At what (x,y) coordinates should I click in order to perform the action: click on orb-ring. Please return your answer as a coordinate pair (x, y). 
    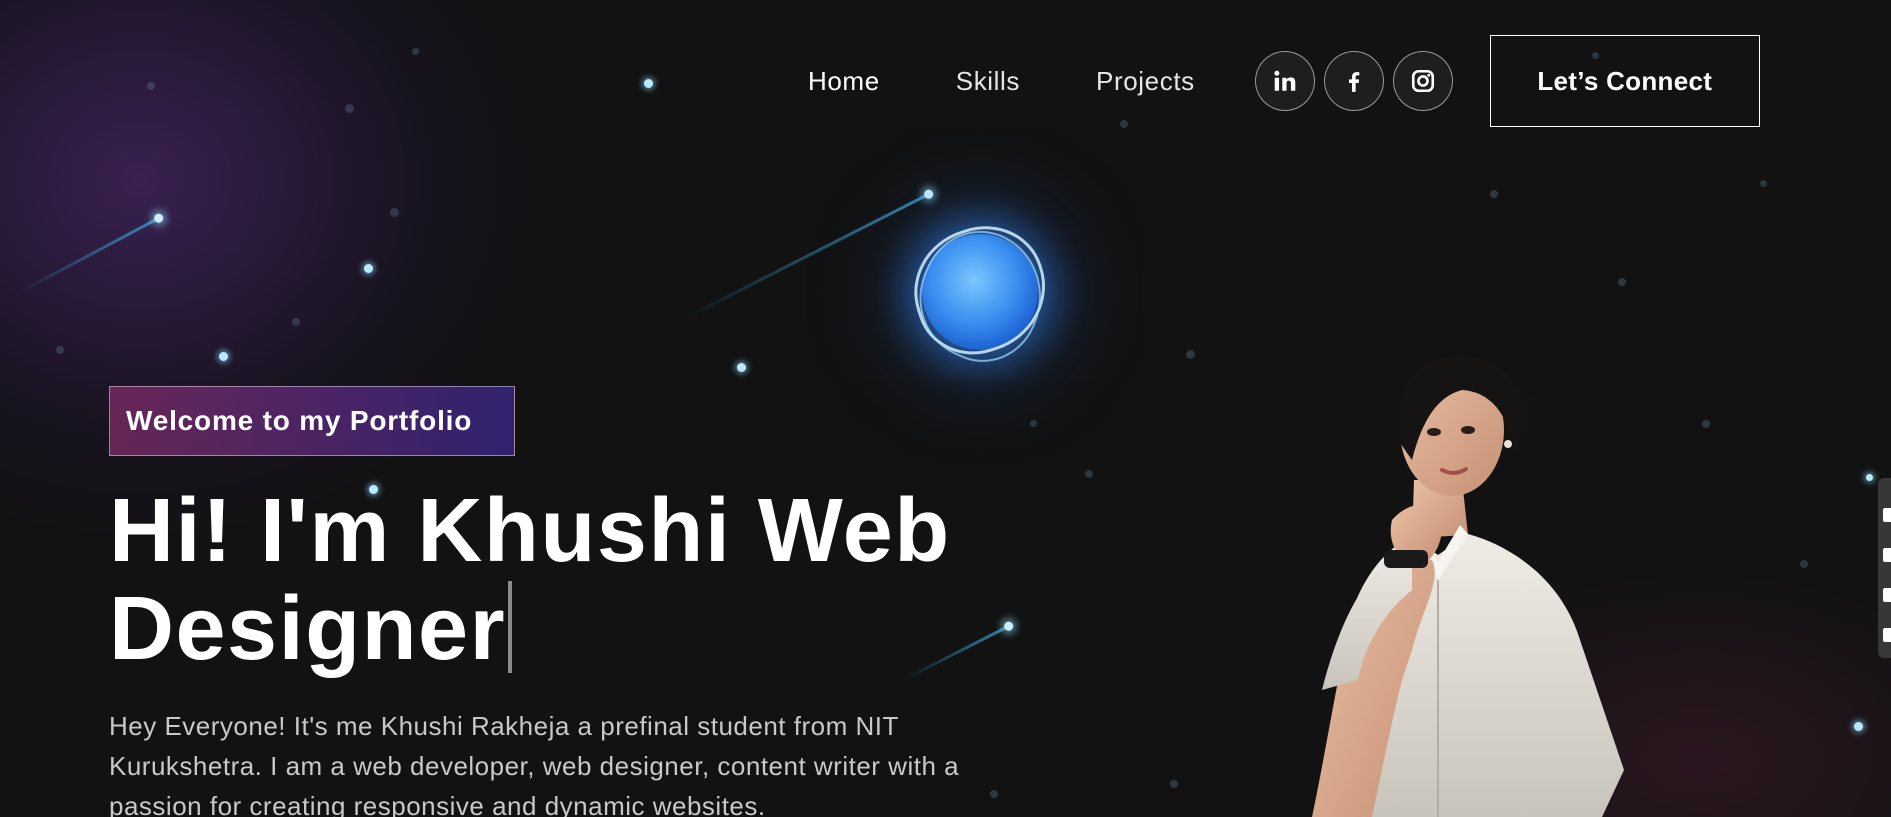
    Looking at the image, I should click on (981, 296).